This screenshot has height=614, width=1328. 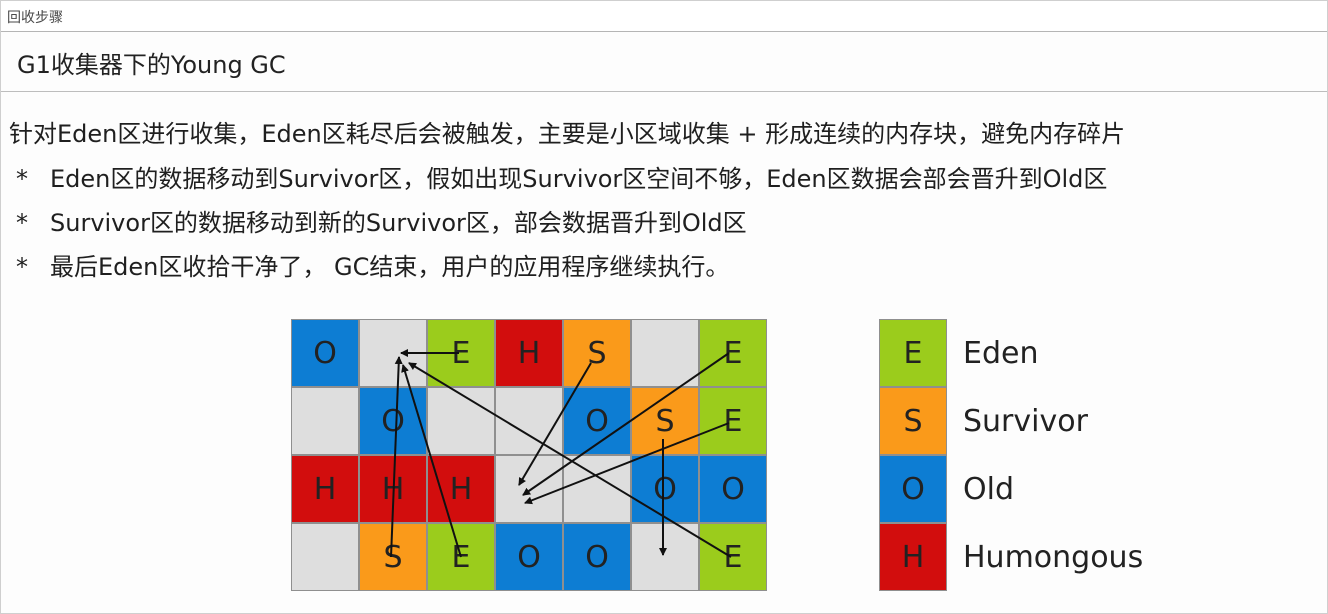 I want to click on legend-item-eden: E Eden, so click(x=1029, y=353).